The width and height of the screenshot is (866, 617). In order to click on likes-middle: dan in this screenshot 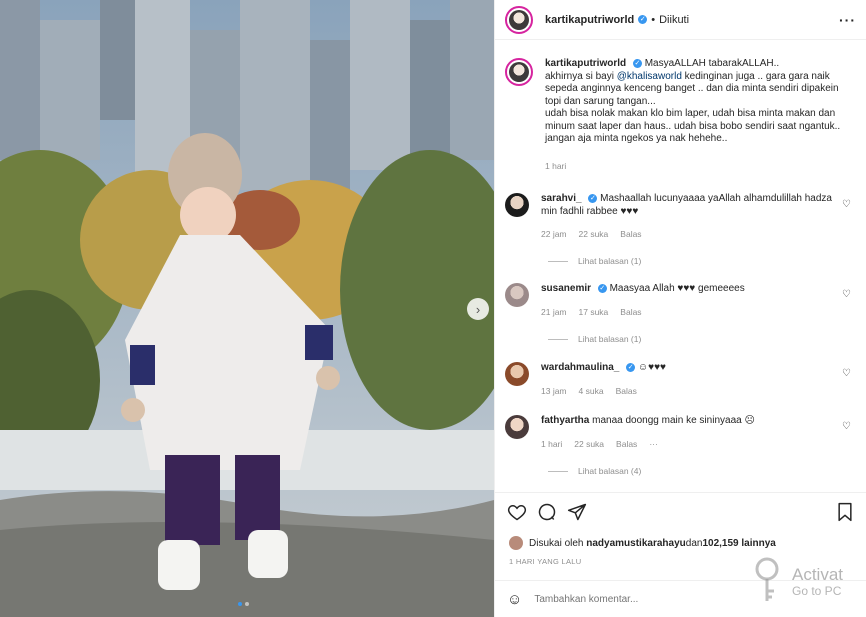, I will do `click(694, 543)`.